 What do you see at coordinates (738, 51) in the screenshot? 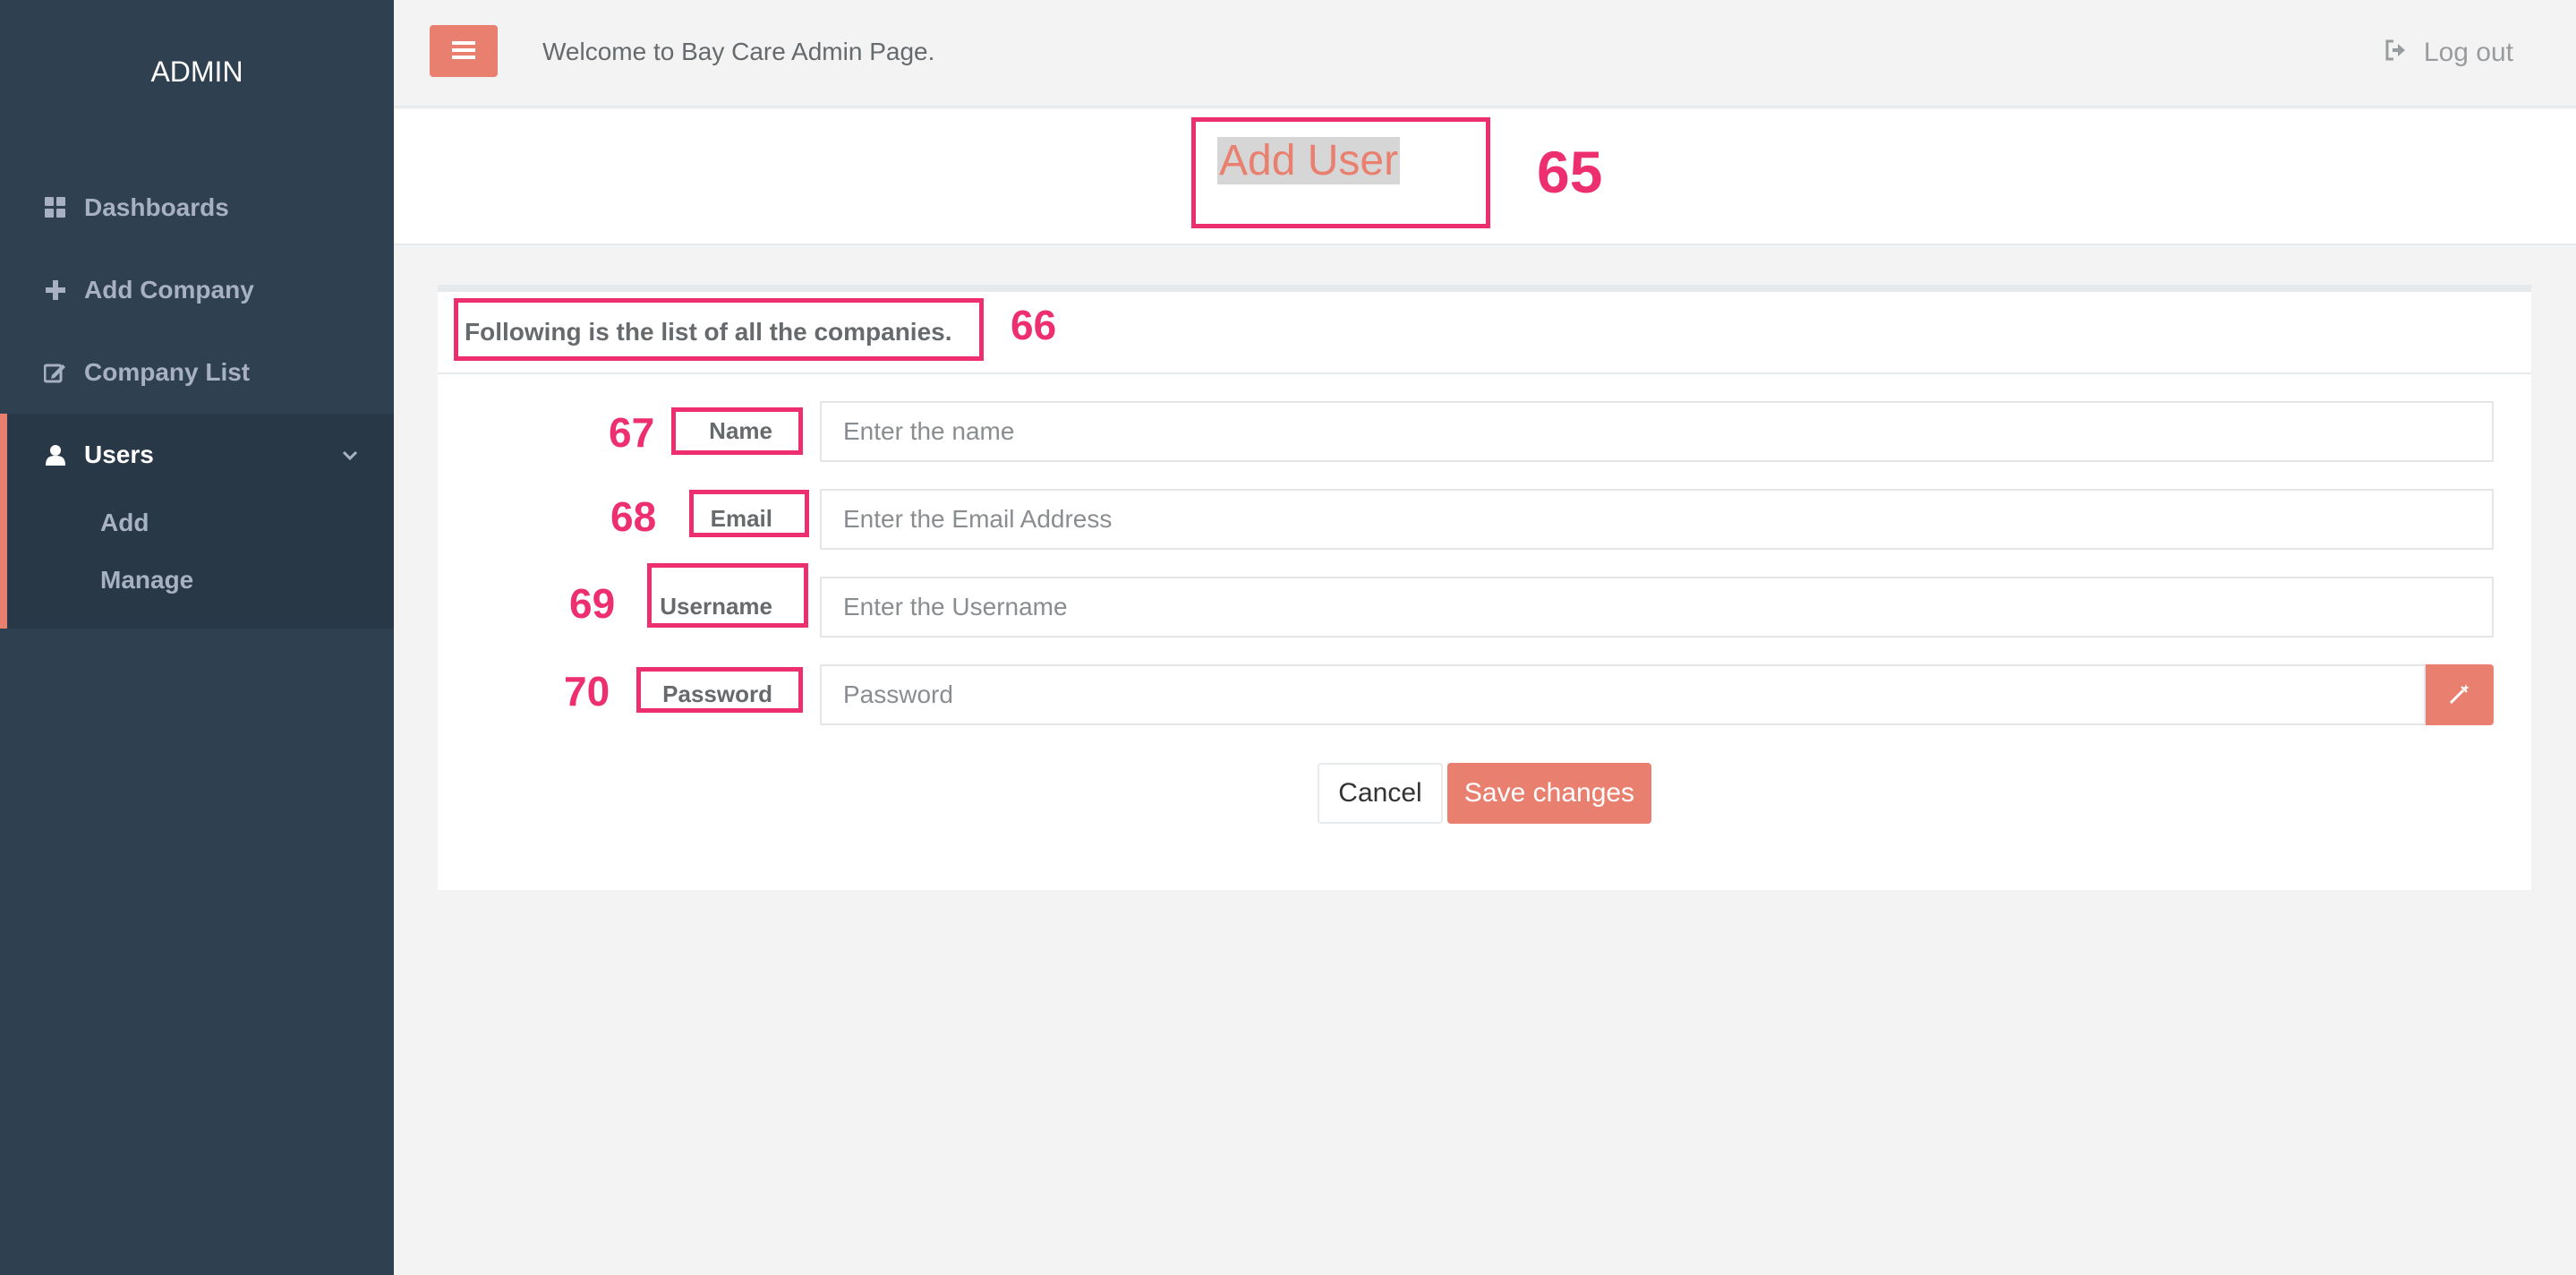
I see `welcome-message: Welcome to Bay Care Admin Page.` at bounding box center [738, 51].